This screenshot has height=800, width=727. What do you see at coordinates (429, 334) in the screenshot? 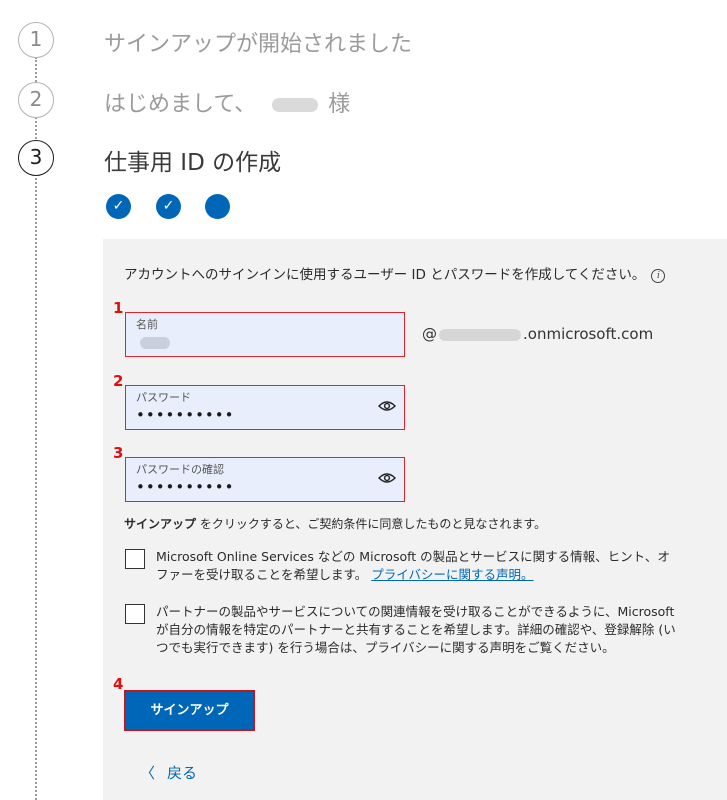
I see `domain-at: @` at bounding box center [429, 334].